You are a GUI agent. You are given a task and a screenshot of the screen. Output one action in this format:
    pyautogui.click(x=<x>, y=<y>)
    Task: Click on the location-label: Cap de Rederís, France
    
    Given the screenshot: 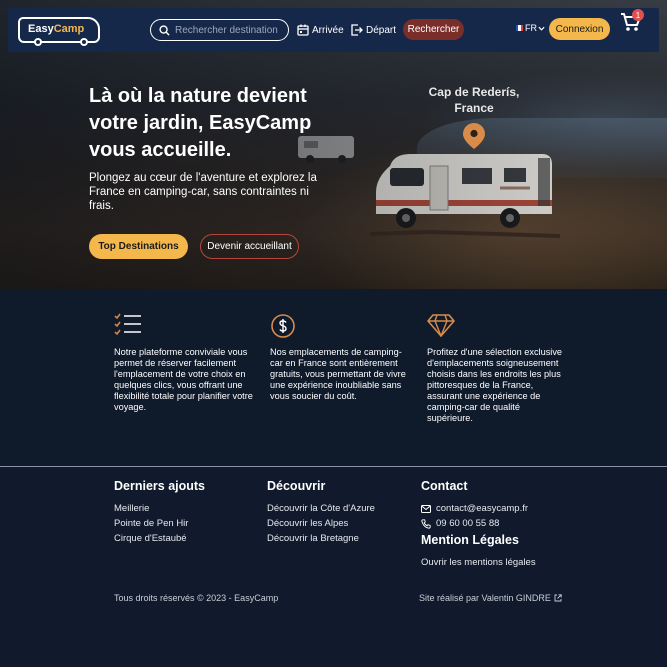 What is the action you would take?
    pyautogui.click(x=474, y=100)
    